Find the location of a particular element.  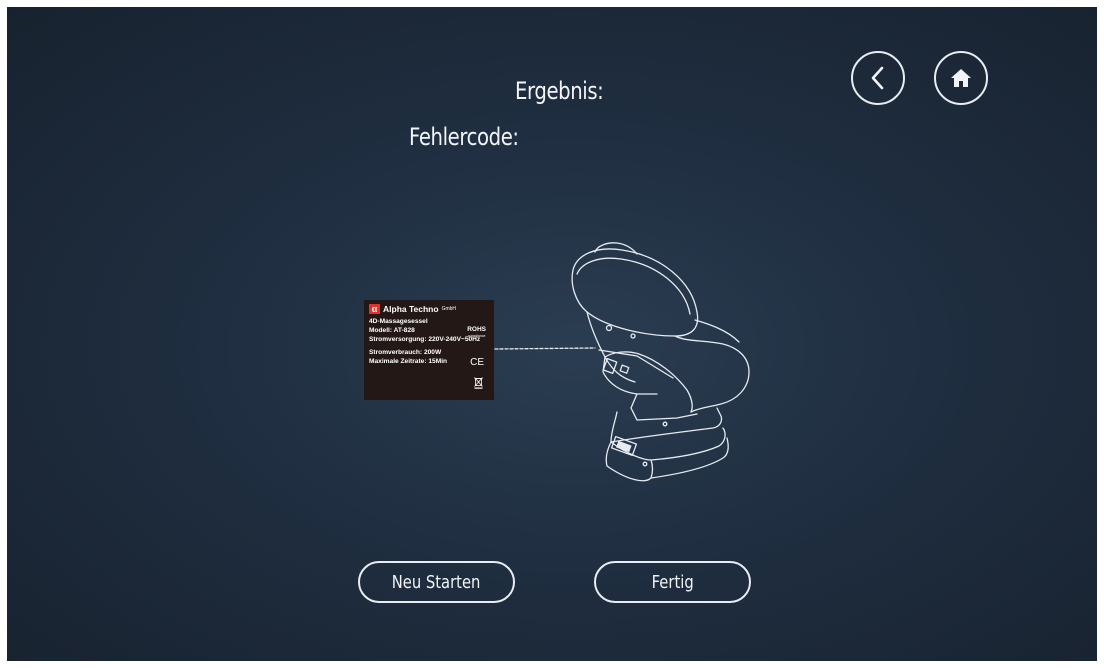

rohs-mark: ROHS compliance is located at coordinates (476, 332).